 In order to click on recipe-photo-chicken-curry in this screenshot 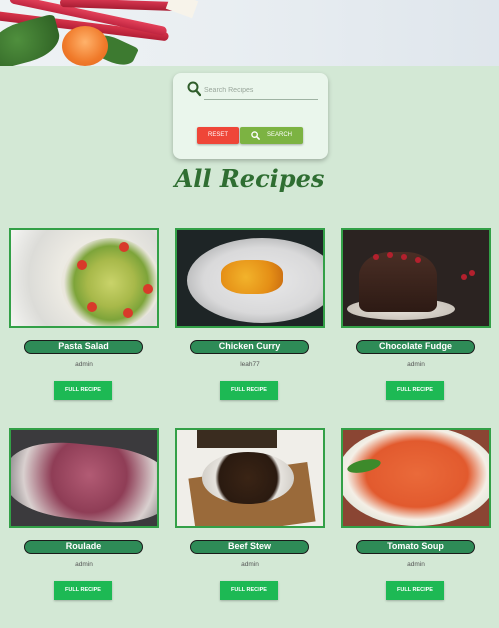, I will do `click(250, 278)`.